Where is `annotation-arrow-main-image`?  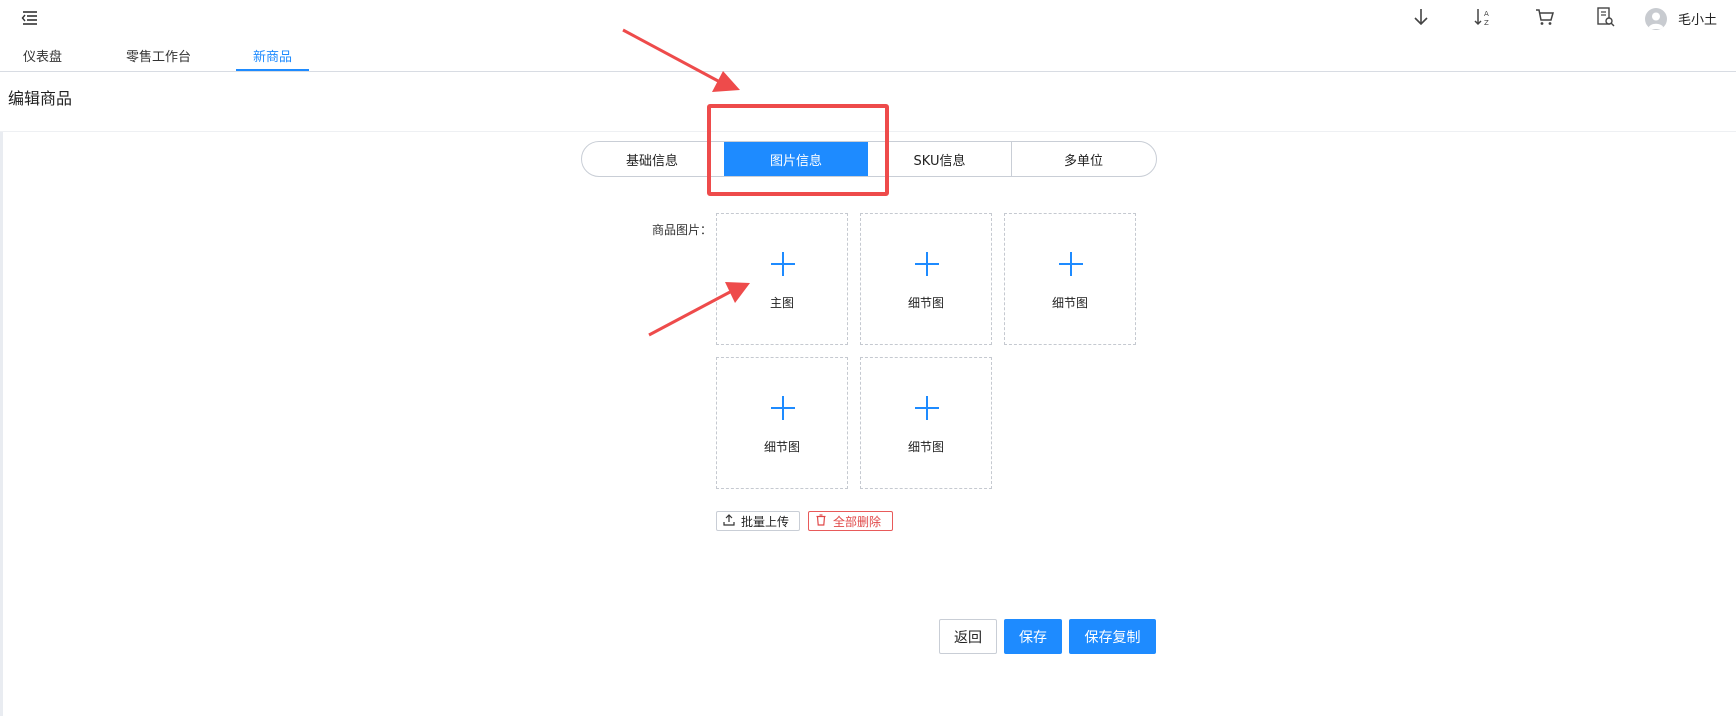 annotation-arrow-main-image is located at coordinates (699, 309).